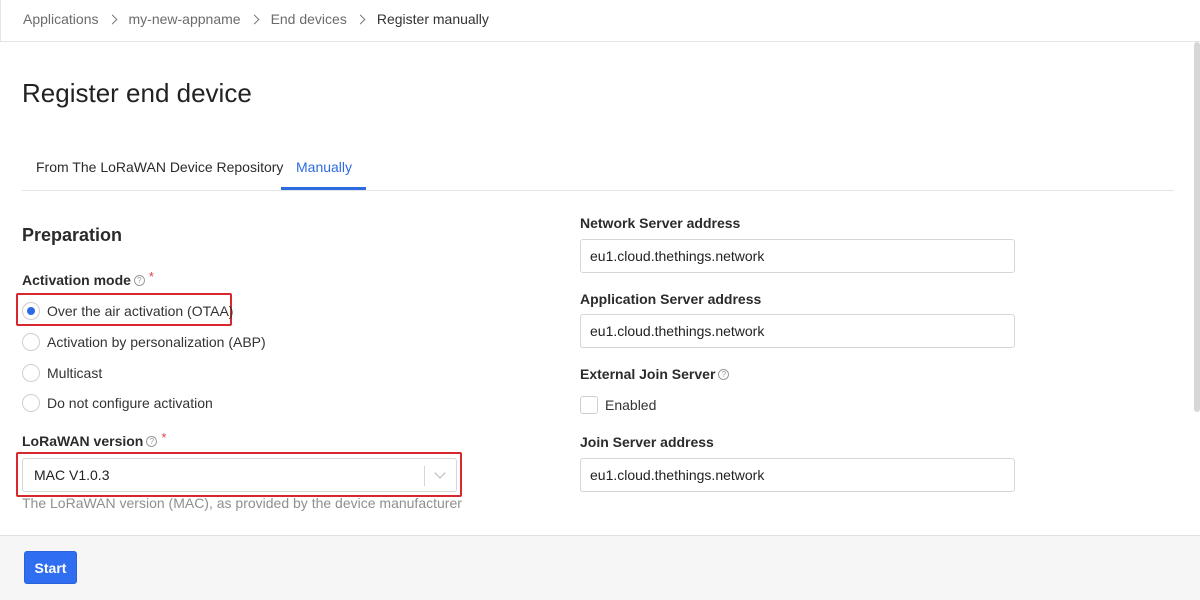  Describe the element at coordinates (76, 280) in the screenshot. I see `activation-mode-label-text: Activation mode` at that location.